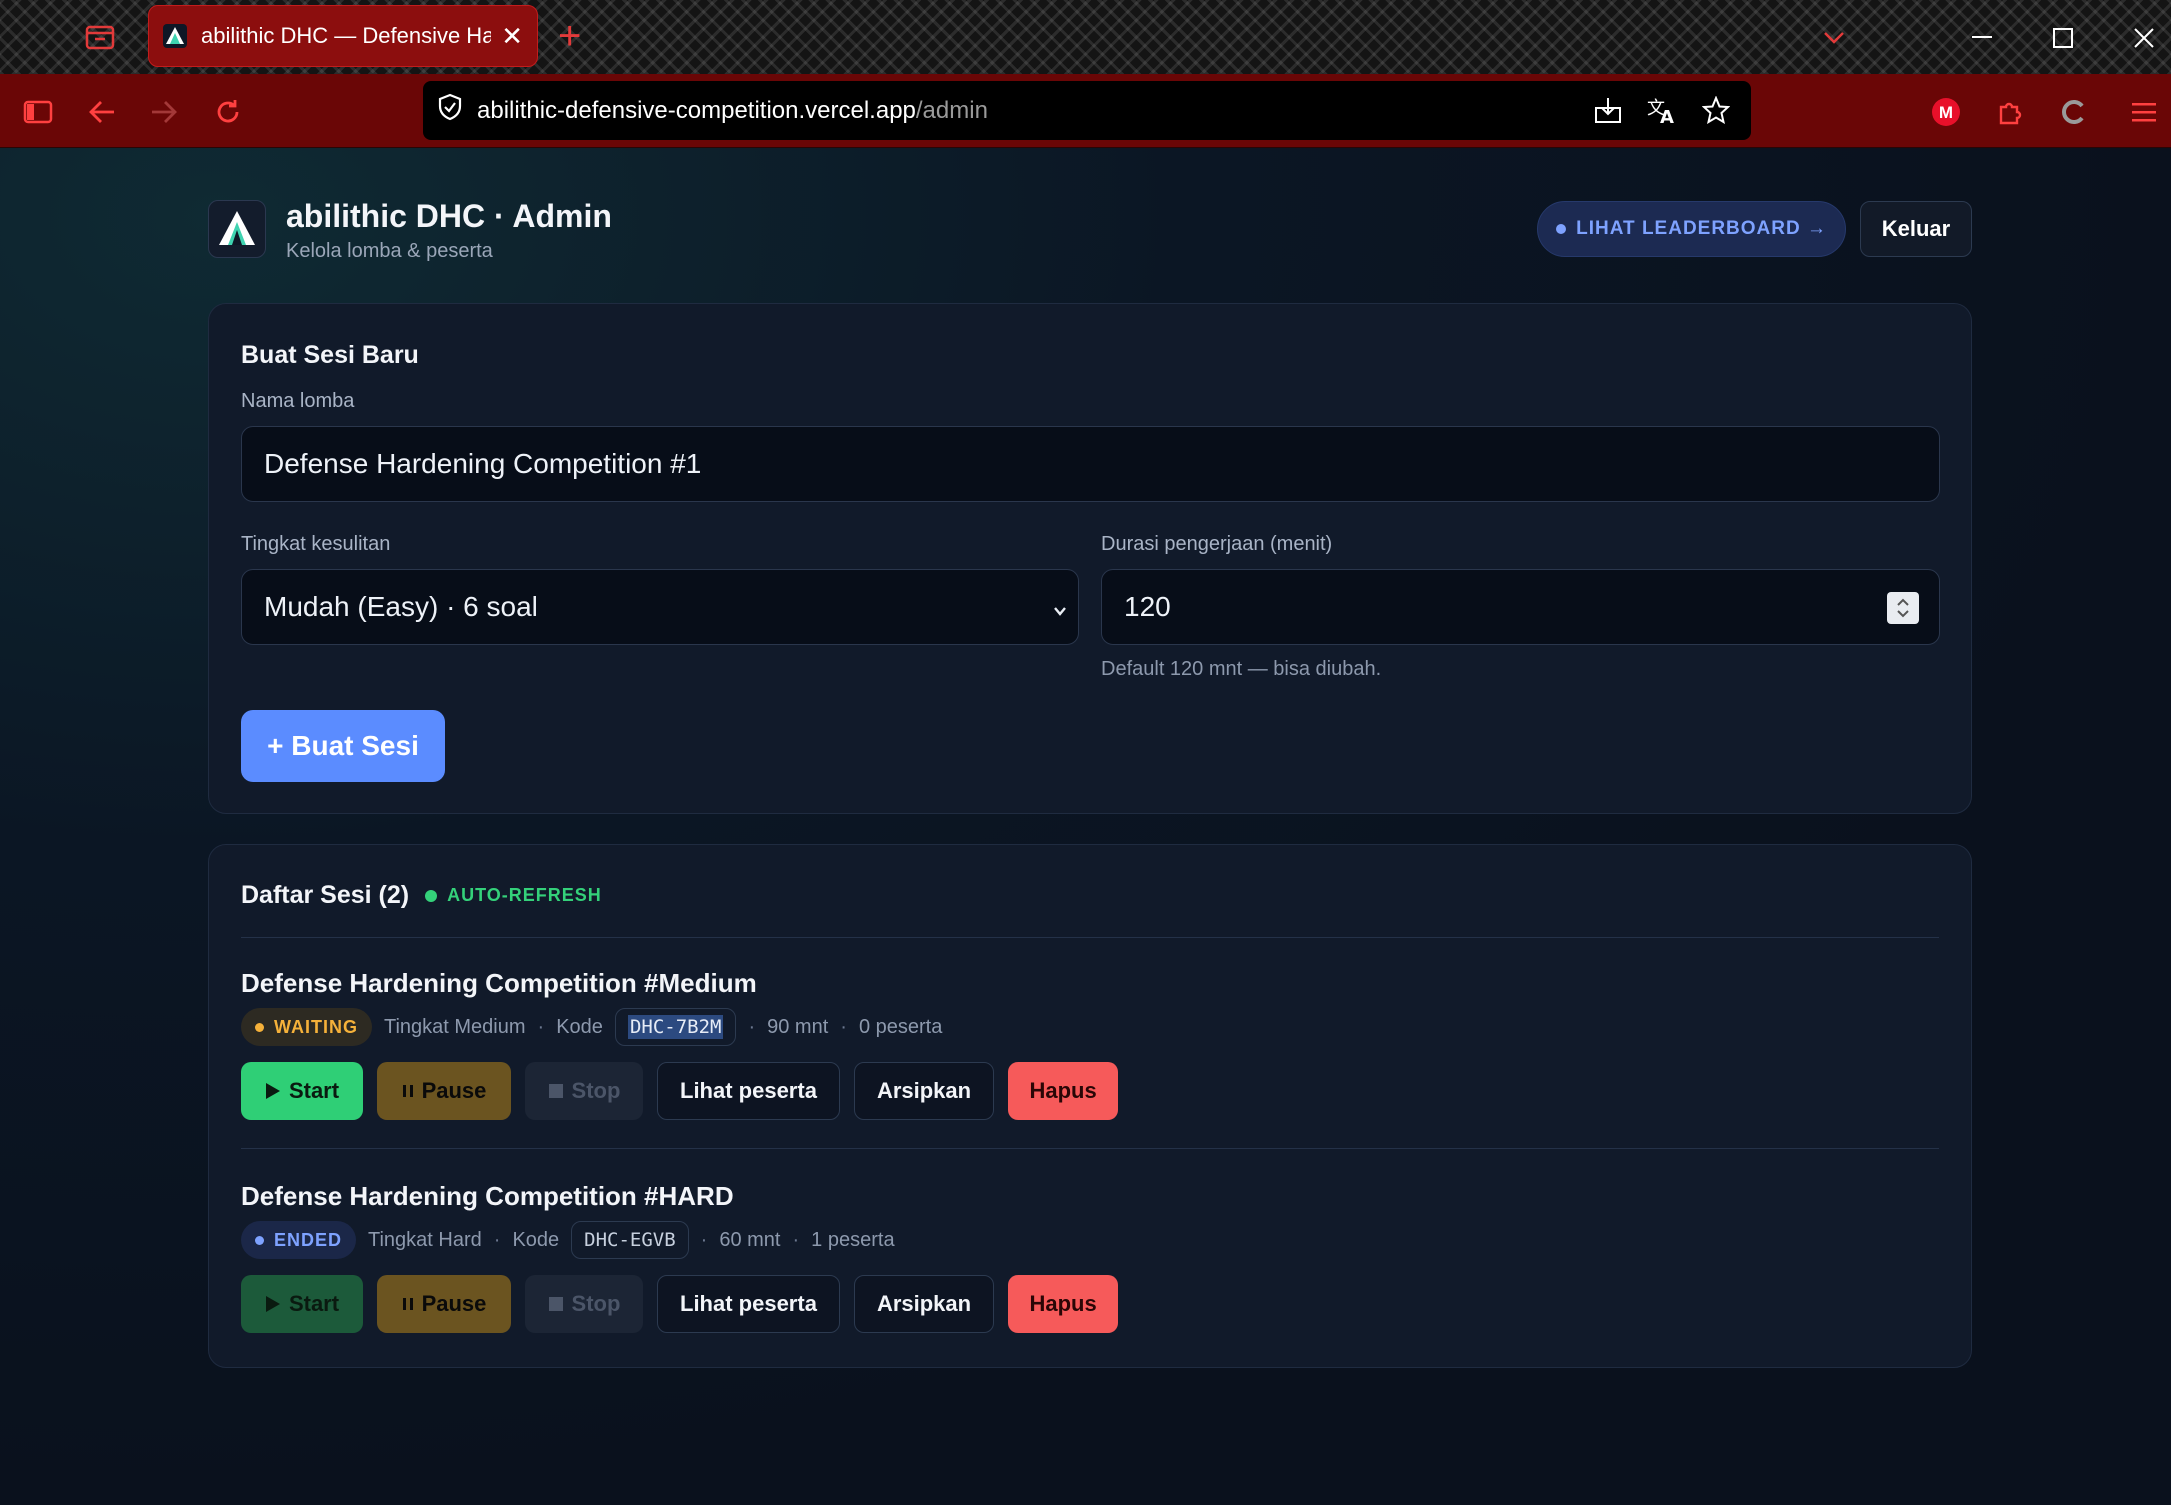 This screenshot has width=2171, height=1505. I want to click on menu-hamburger-icon, so click(2144, 112).